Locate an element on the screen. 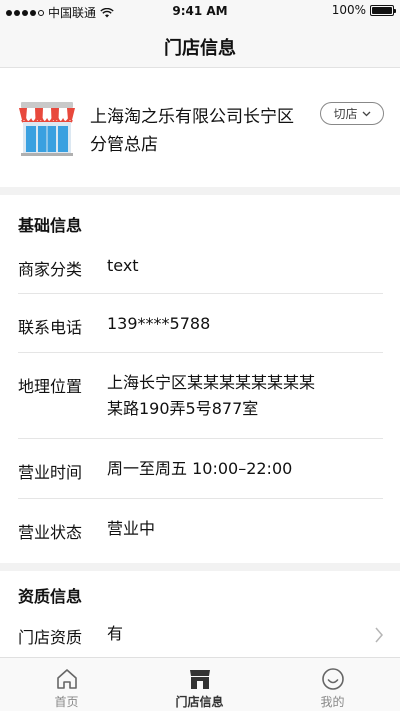 This screenshot has width=400, height=711. tab-bar: 首页 门店信息 我的 is located at coordinates (200, 684).